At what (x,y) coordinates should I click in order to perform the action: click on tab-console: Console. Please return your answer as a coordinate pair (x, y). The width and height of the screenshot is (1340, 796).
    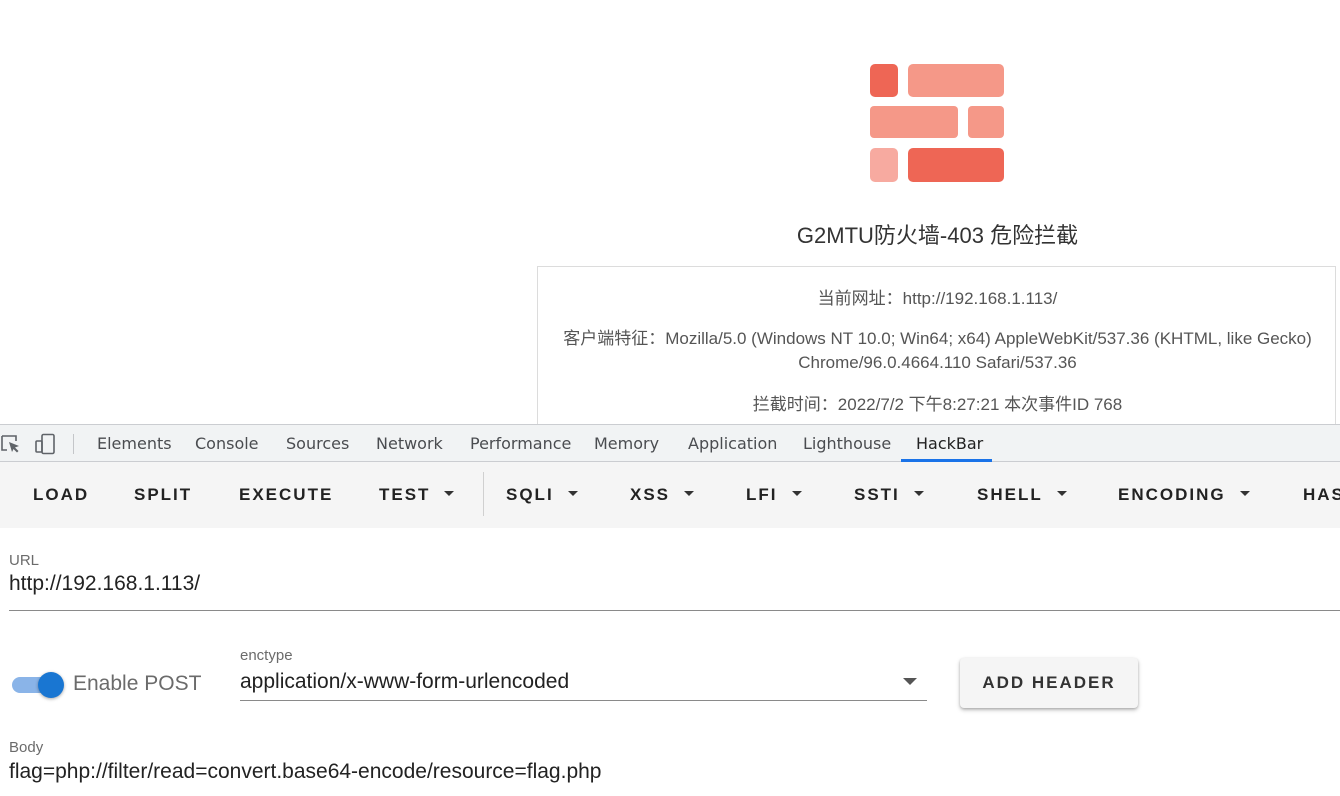
    Looking at the image, I should click on (227, 443).